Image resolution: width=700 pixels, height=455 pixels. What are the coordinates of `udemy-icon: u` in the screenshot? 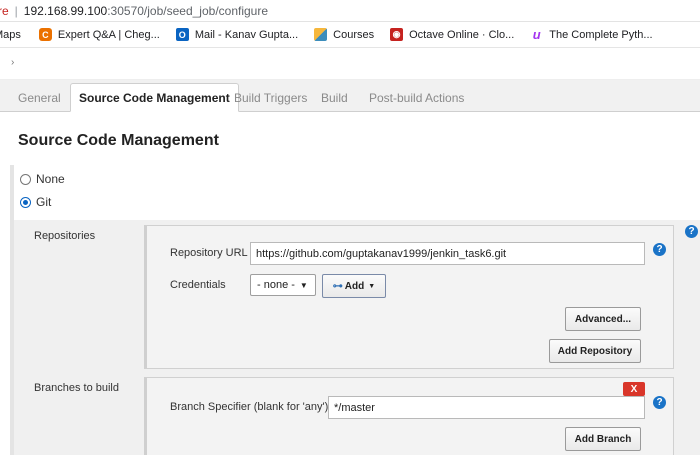 It's located at (536, 34).